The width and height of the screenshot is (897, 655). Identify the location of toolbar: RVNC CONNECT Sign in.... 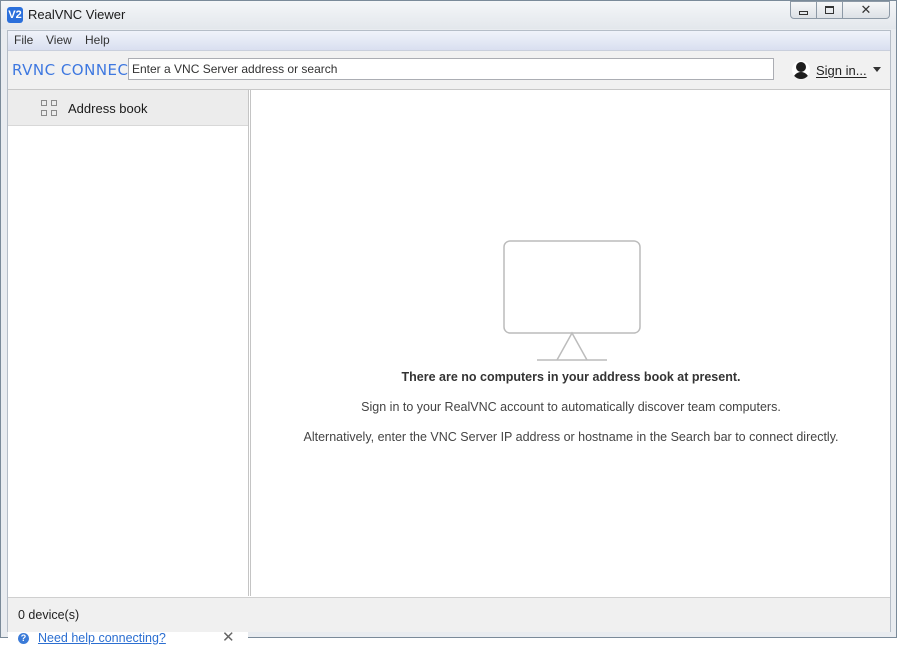
(449, 70).